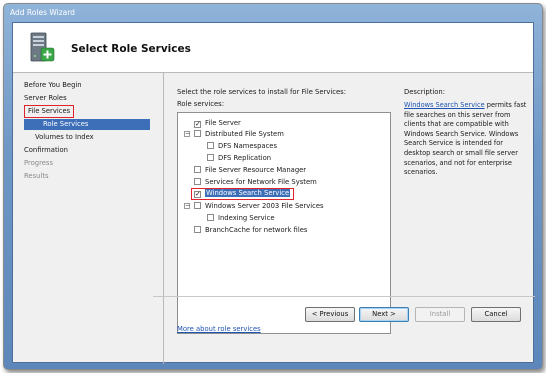  Describe the element at coordinates (53, 85) in the screenshot. I see `step-before-you-begin: Before You Begin` at that location.